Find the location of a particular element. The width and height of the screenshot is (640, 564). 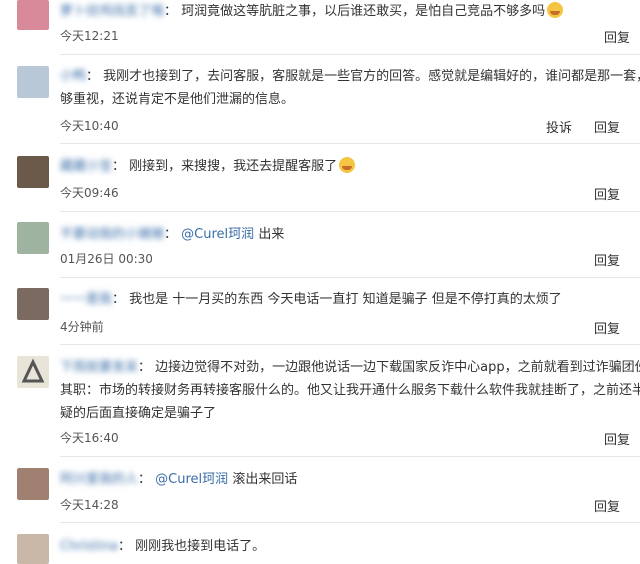

username: 小鸭 is located at coordinates (73, 76).